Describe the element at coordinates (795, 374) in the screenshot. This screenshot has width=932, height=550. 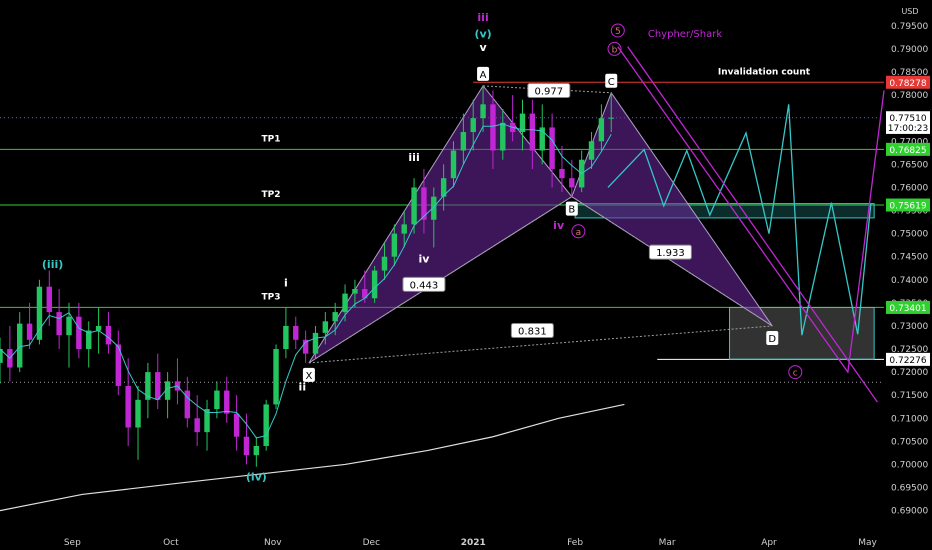
I see `abc-label-2: c` at that location.